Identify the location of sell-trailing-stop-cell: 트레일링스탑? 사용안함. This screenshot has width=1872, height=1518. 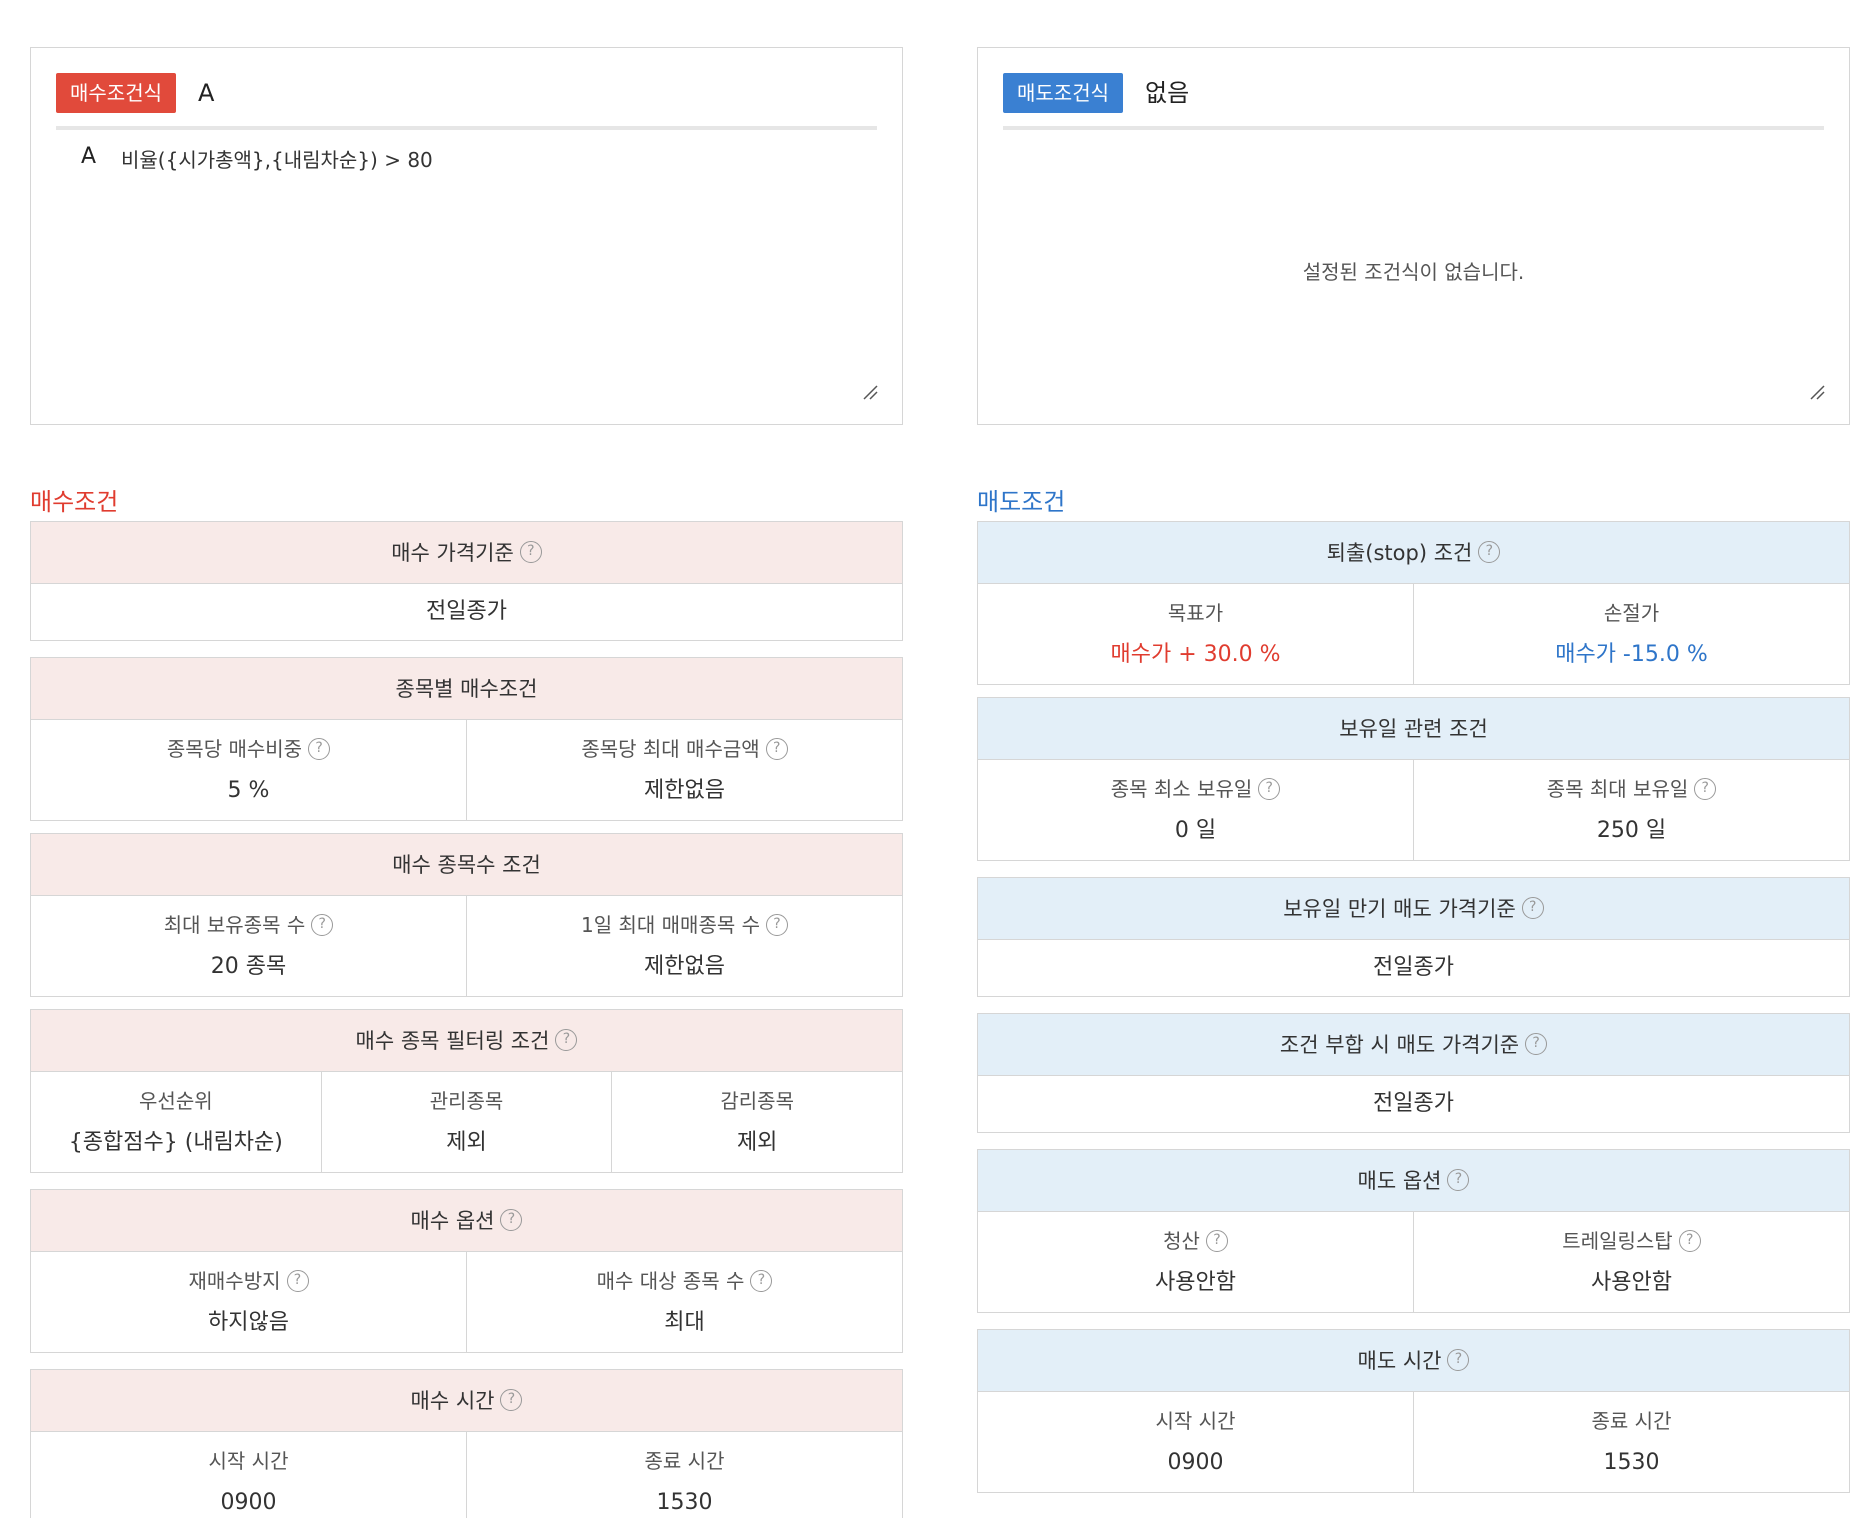
(1631, 1262).